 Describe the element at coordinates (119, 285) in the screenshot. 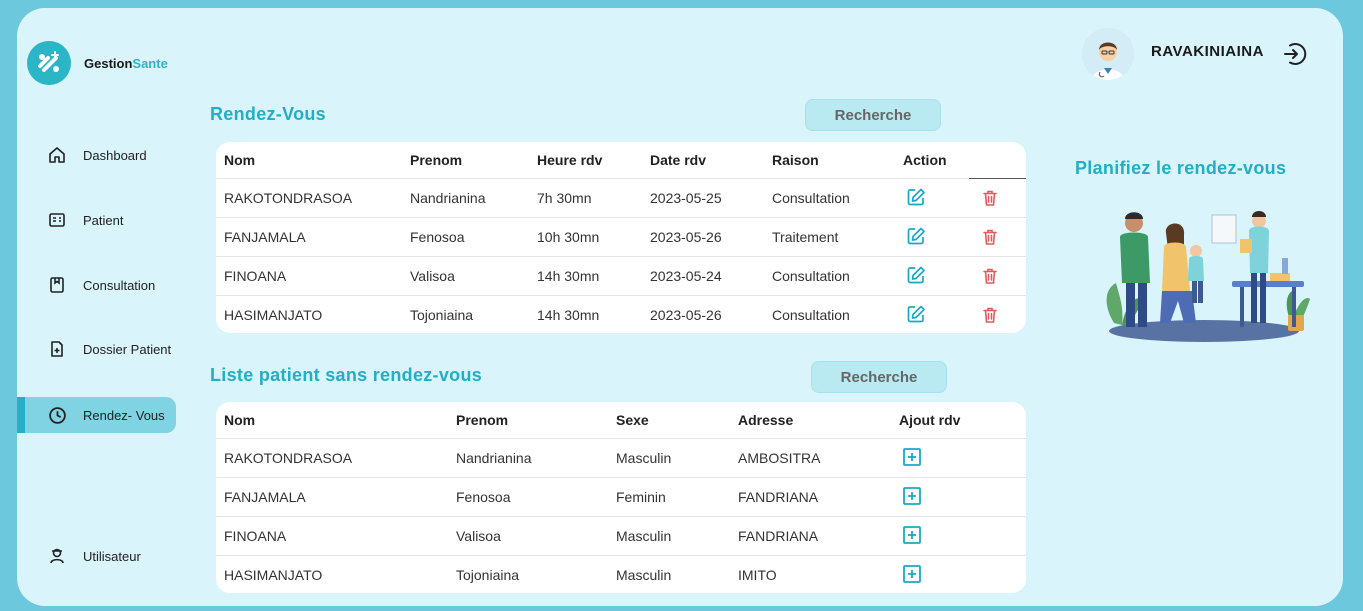

I see `sidebar-item-label: Consultation` at that location.